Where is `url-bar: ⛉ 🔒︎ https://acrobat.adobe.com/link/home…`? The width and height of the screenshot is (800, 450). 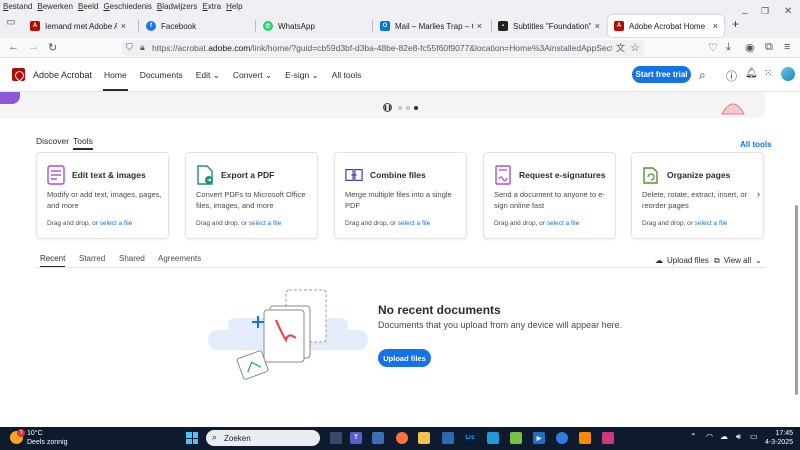 url-bar: ⛉ 🔒︎ https://acrobat.adobe.com/link/home… is located at coordinates (383, 48).